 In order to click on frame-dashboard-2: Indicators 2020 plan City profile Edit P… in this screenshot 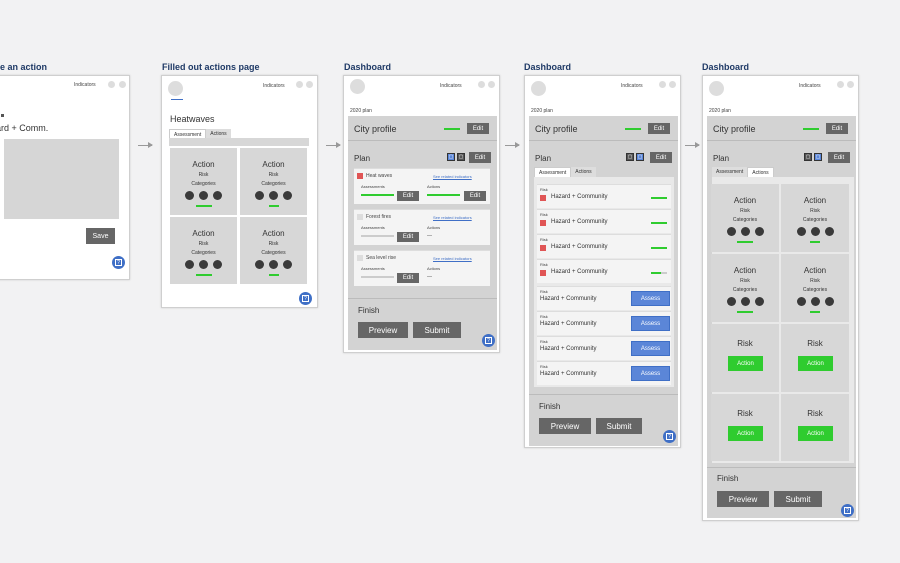, I will do `click(602, 261)`.